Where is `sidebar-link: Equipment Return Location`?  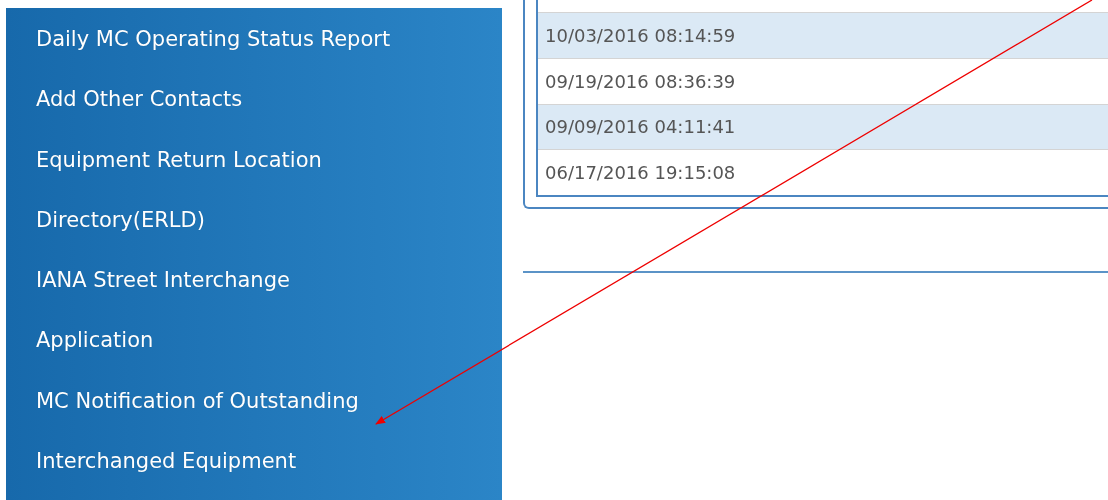
sidebar-link: Equipment Return Location is located at coordinates (164, 168).